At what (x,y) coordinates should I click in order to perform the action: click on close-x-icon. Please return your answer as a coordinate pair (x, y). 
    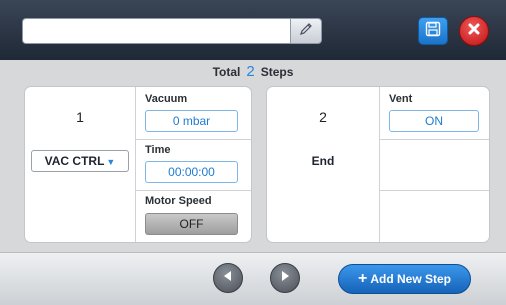
    Looking at the image, I should click on (474, 31).